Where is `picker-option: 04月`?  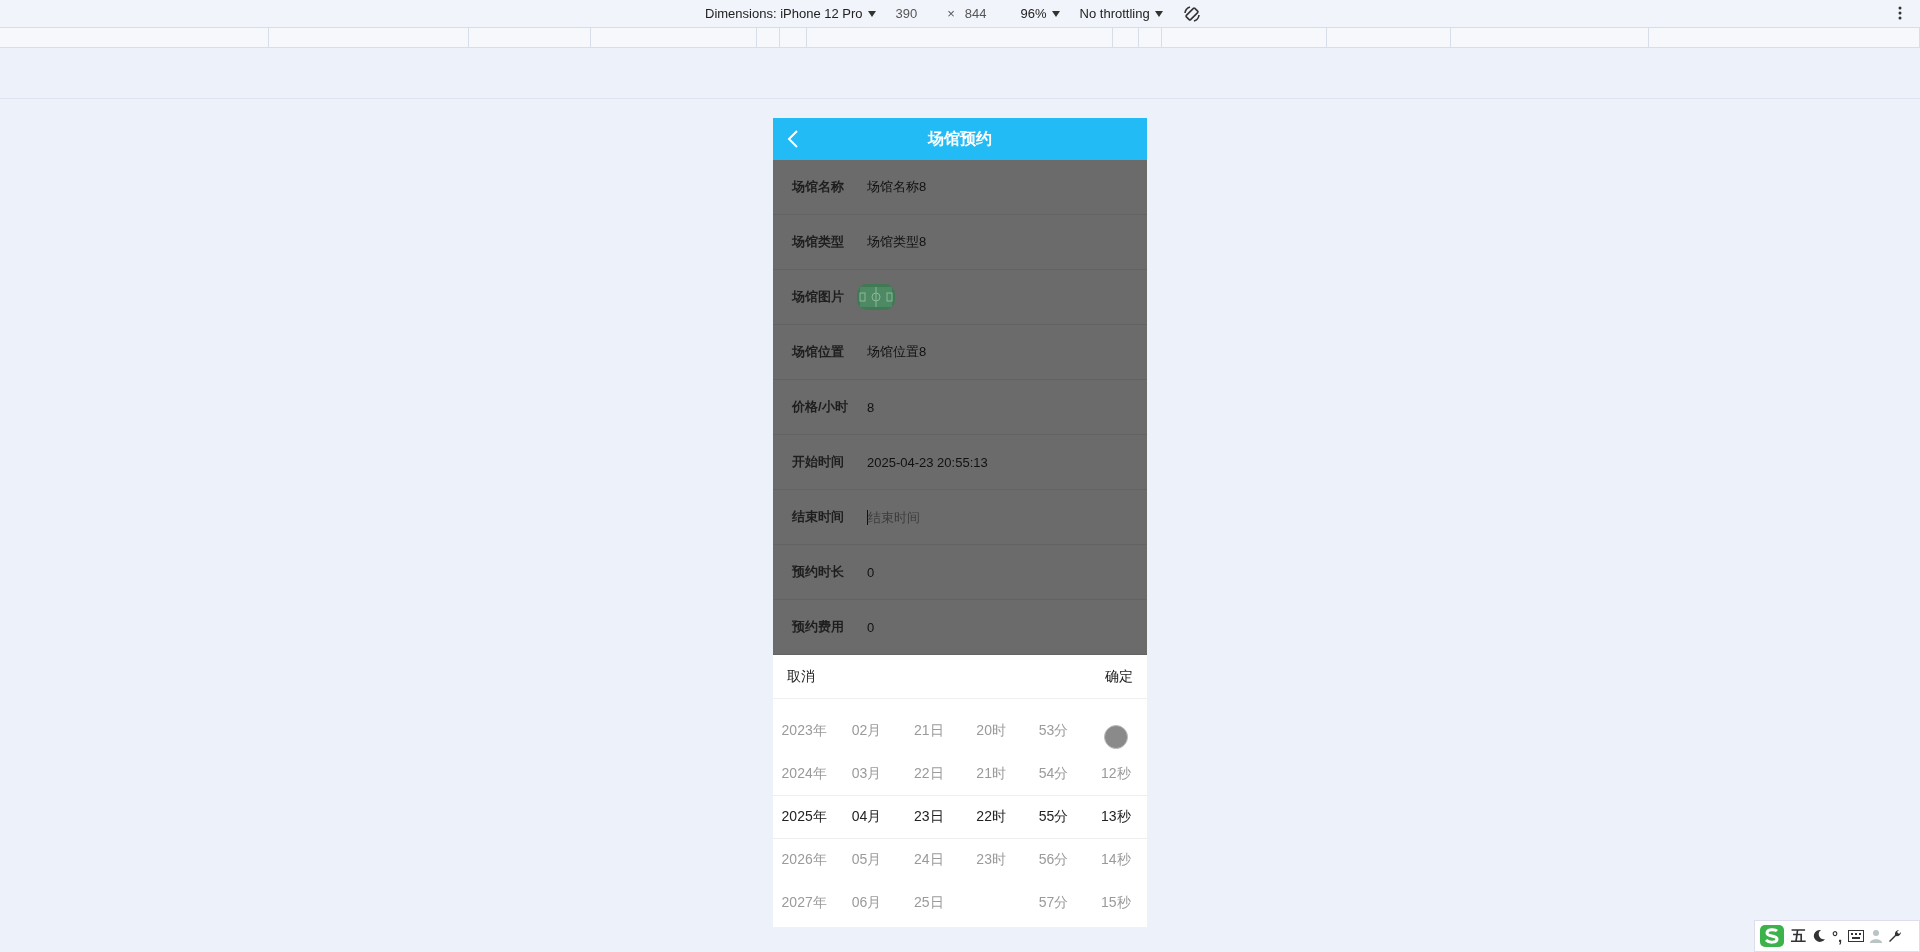 picker-option: 04月 is located at coordinates (866, 816).